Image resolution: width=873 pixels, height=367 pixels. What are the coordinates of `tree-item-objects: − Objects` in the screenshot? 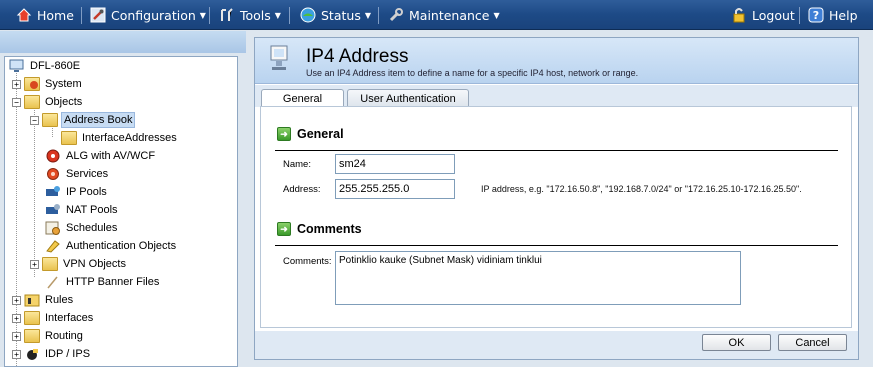 It's located at (48, 102).